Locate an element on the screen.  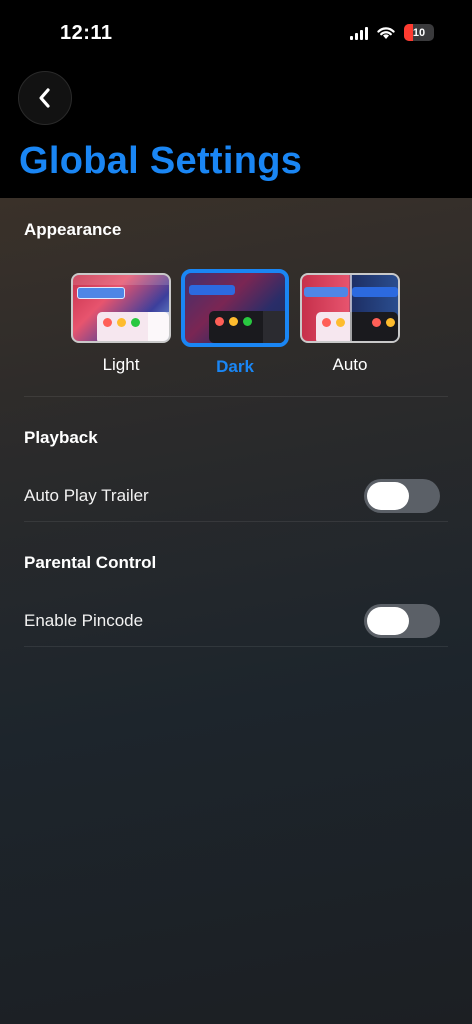
theme-option-light: Light is located at coordinates (121, 324).